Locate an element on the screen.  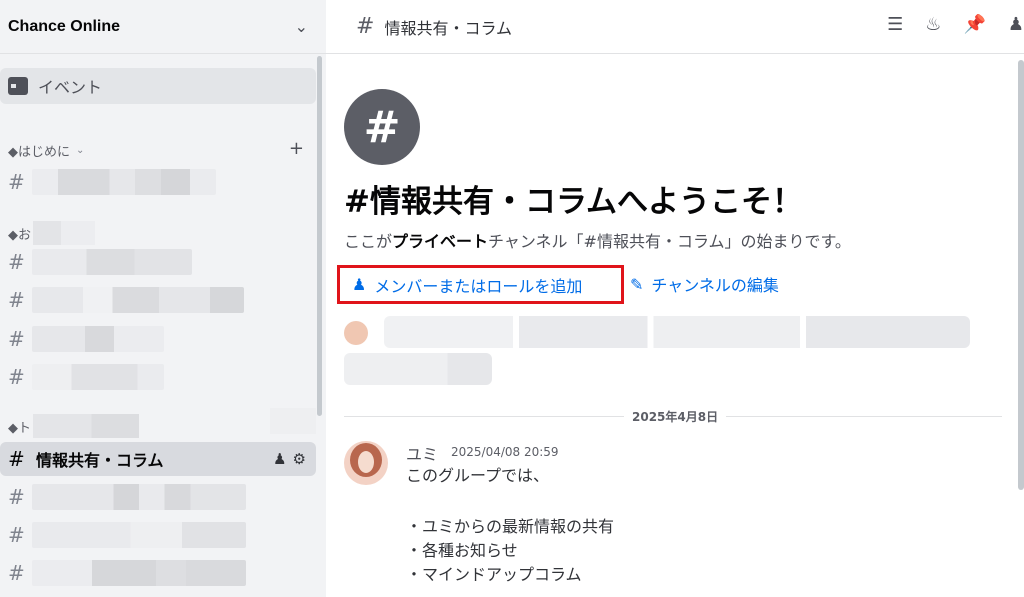
category-hajimeni: ◆はじめに ⌄ is located at coordinates (46, 150).